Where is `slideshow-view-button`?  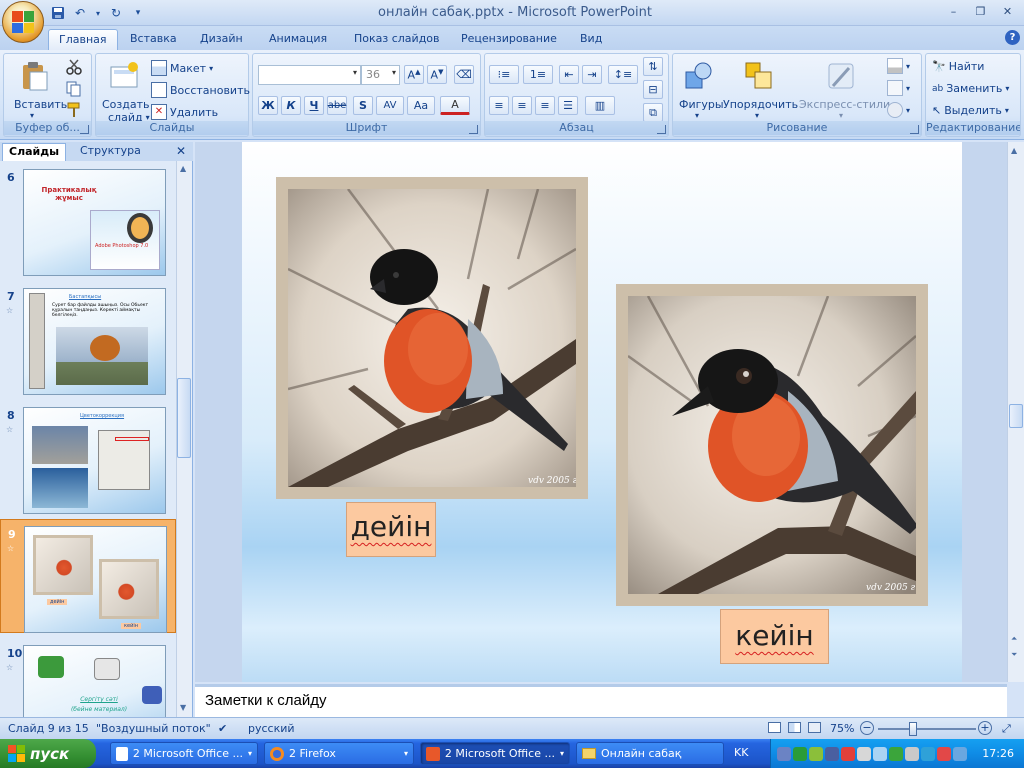 slideshow-view-button is located at coordinates (814, 729).